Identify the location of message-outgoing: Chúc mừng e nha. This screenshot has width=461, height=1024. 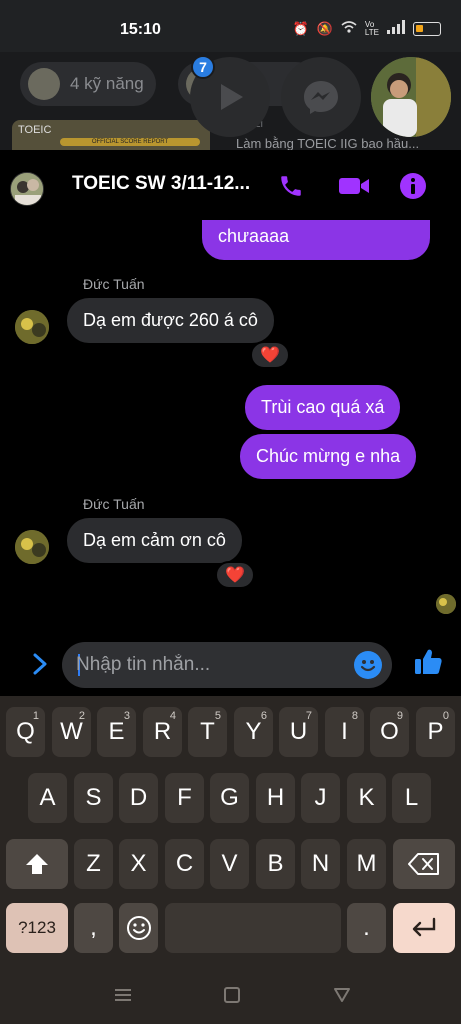
(328, 456).